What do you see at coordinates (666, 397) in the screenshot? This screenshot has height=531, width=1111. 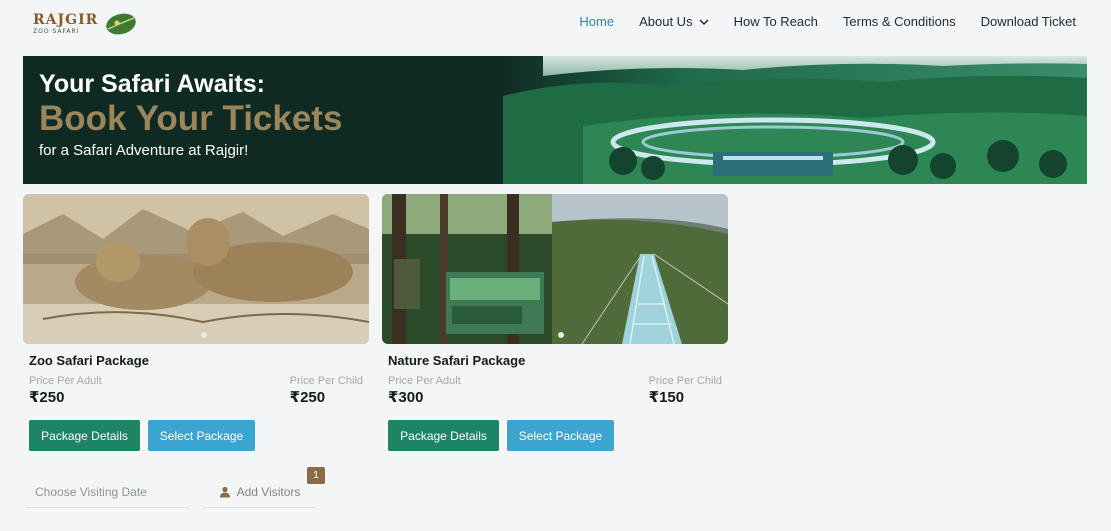 I see `child-price-value: ₹150` at bounding box center [666, 397].